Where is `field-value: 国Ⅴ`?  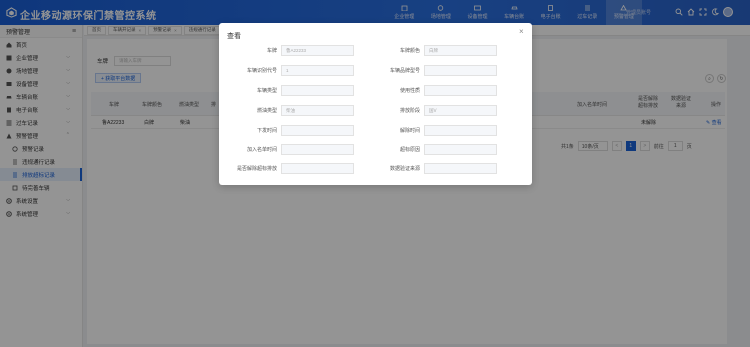
field-value: 国Ⅴ is located at coordinates (460, 110).